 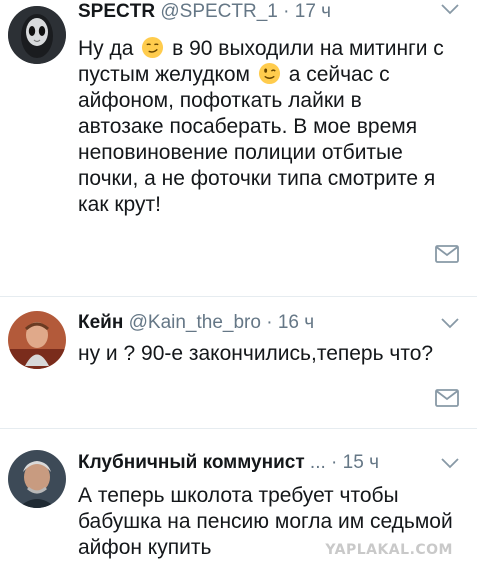 I want to click on tweet-header: SPECTR @SPECTR_1 · 17 ч, so click(x=277, y=12).